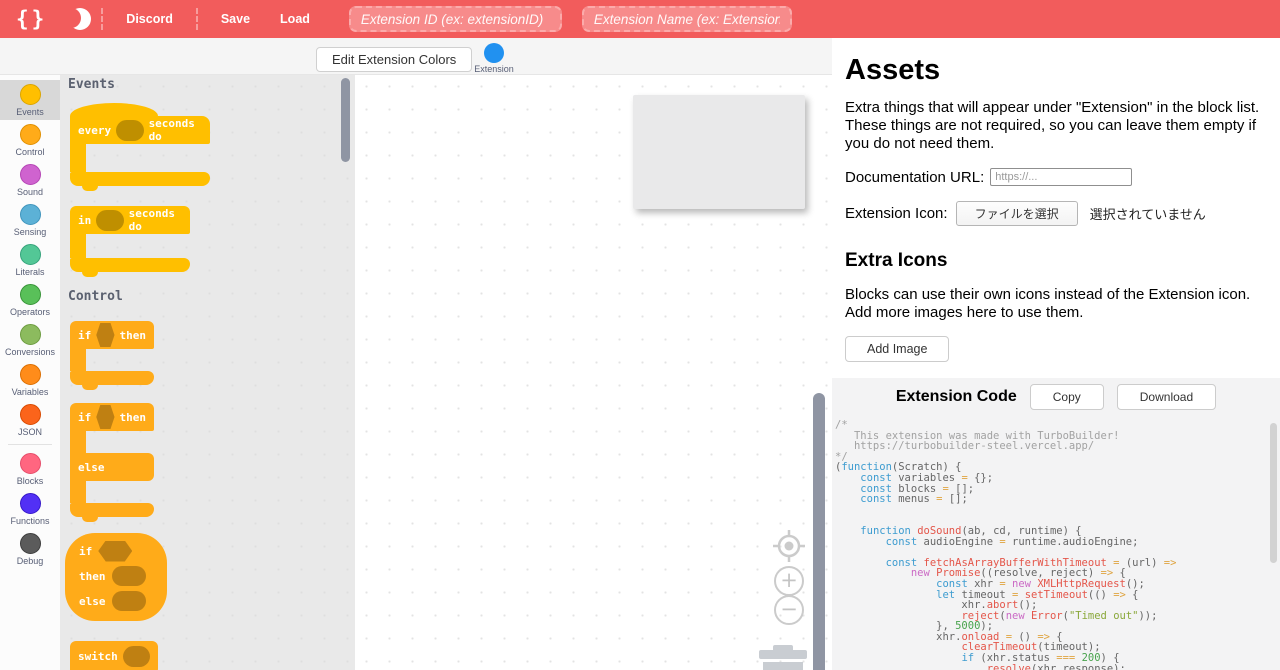 The width and height of the screenshot is (1280, 670). Describe the element at coordinates (30, 272) in the screenshot. I see `category-label: Literals` at that location.